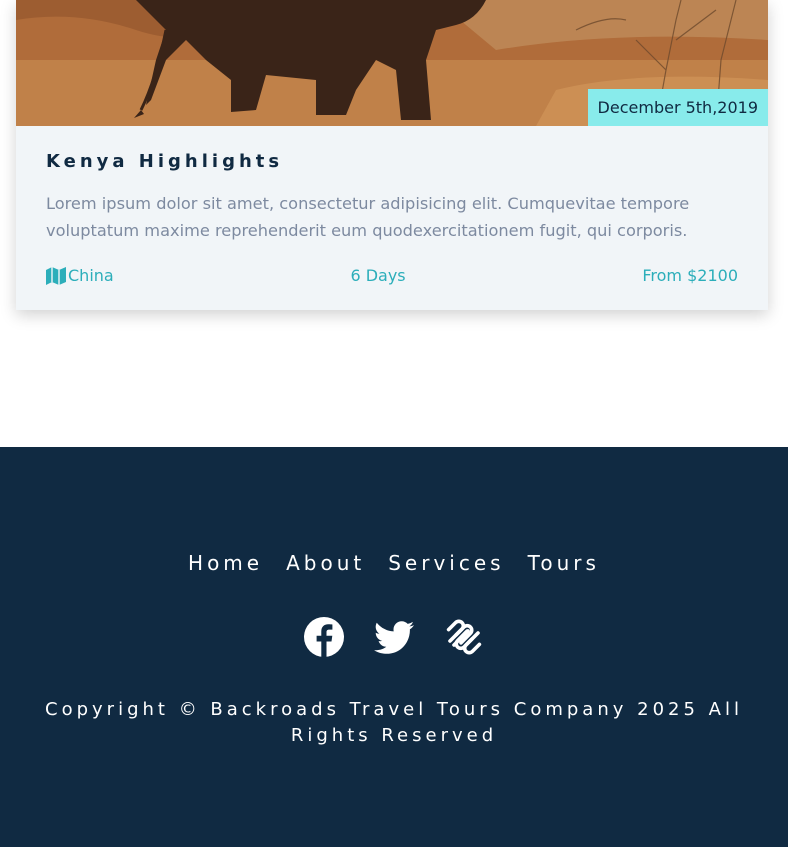 The width and height of the screenshot is (788, 847). What do you see at coordinates (56, 276) in the screenshot?
I see `map-icon` at bounding box center [56, 276].